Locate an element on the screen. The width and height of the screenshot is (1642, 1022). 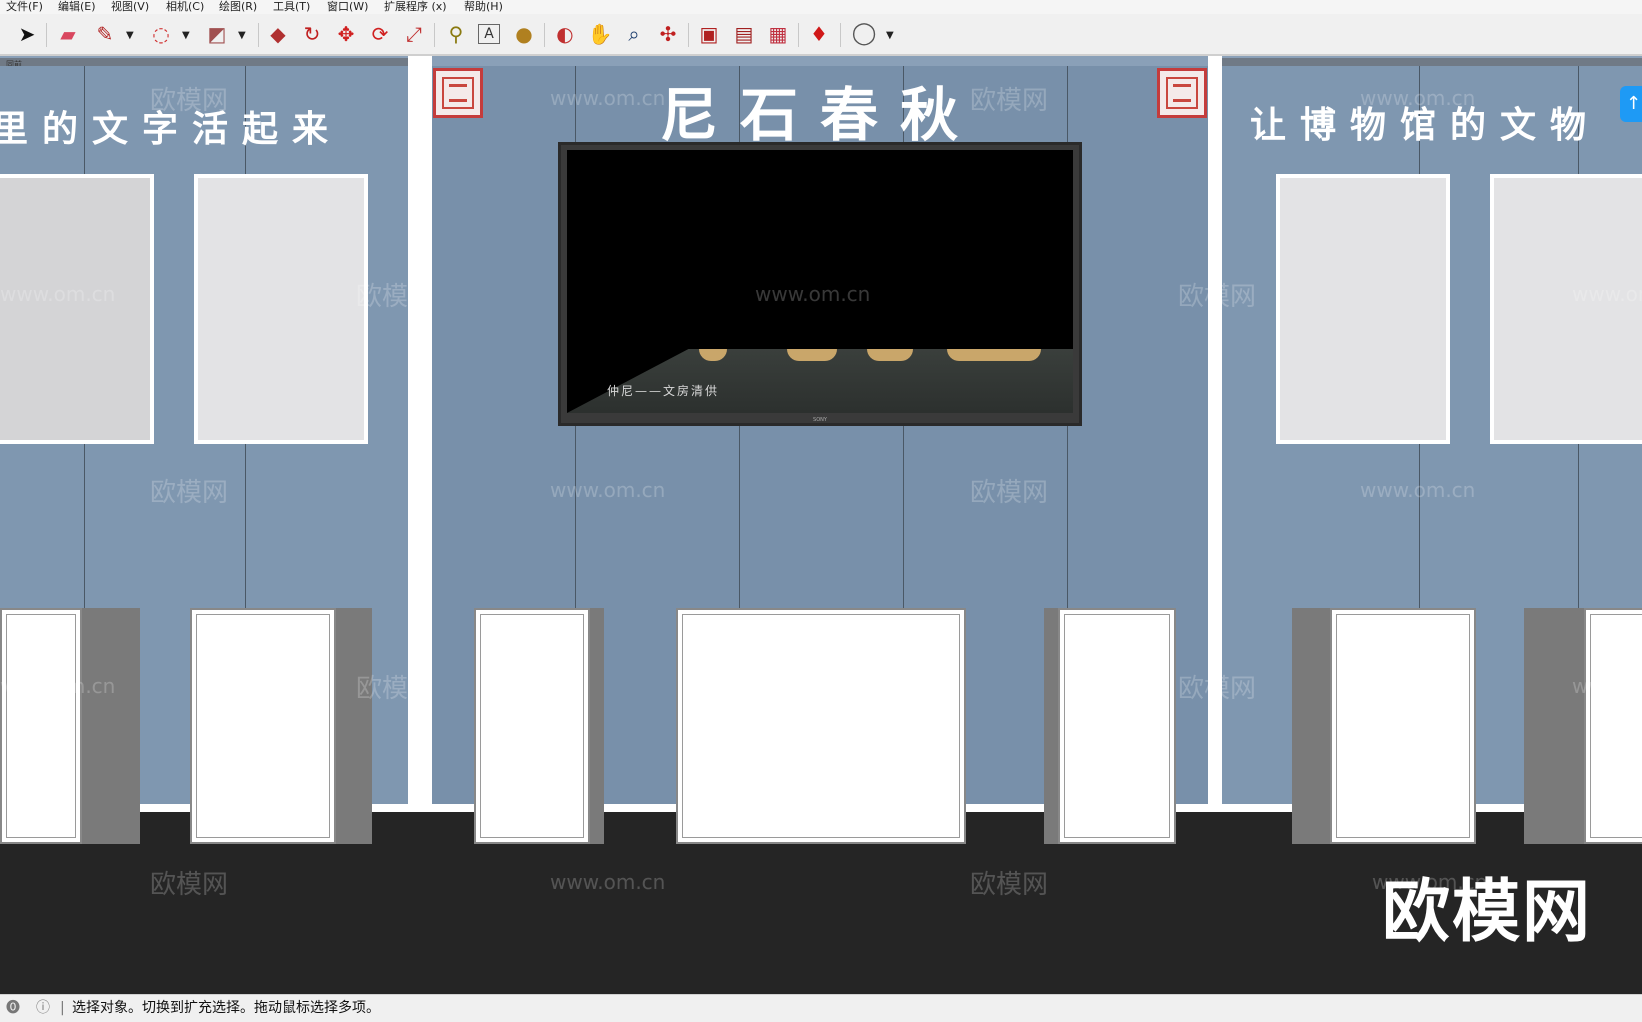
center-wall-title: 尼石春秋 is located at coordinates (820, 115).